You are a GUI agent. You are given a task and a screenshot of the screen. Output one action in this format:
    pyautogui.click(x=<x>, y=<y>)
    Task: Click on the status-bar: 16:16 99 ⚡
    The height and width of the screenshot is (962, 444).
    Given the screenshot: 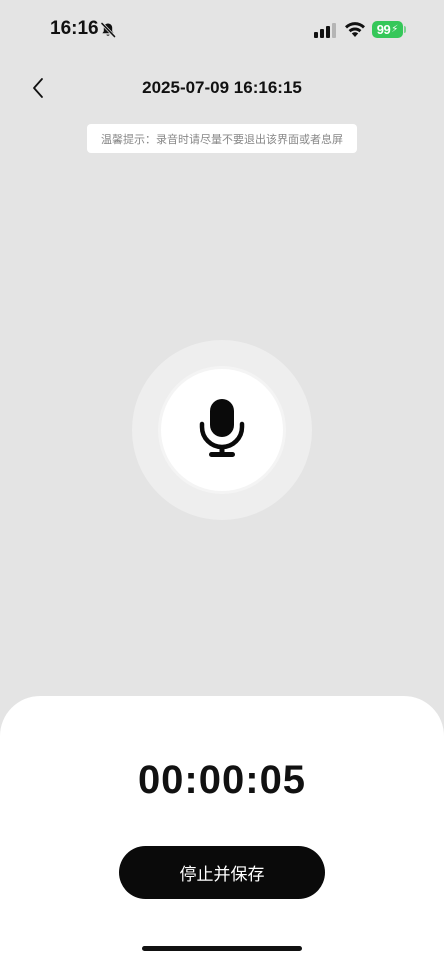 What is the action you would take?
    pyautogui.click(x=222, y=30)
    